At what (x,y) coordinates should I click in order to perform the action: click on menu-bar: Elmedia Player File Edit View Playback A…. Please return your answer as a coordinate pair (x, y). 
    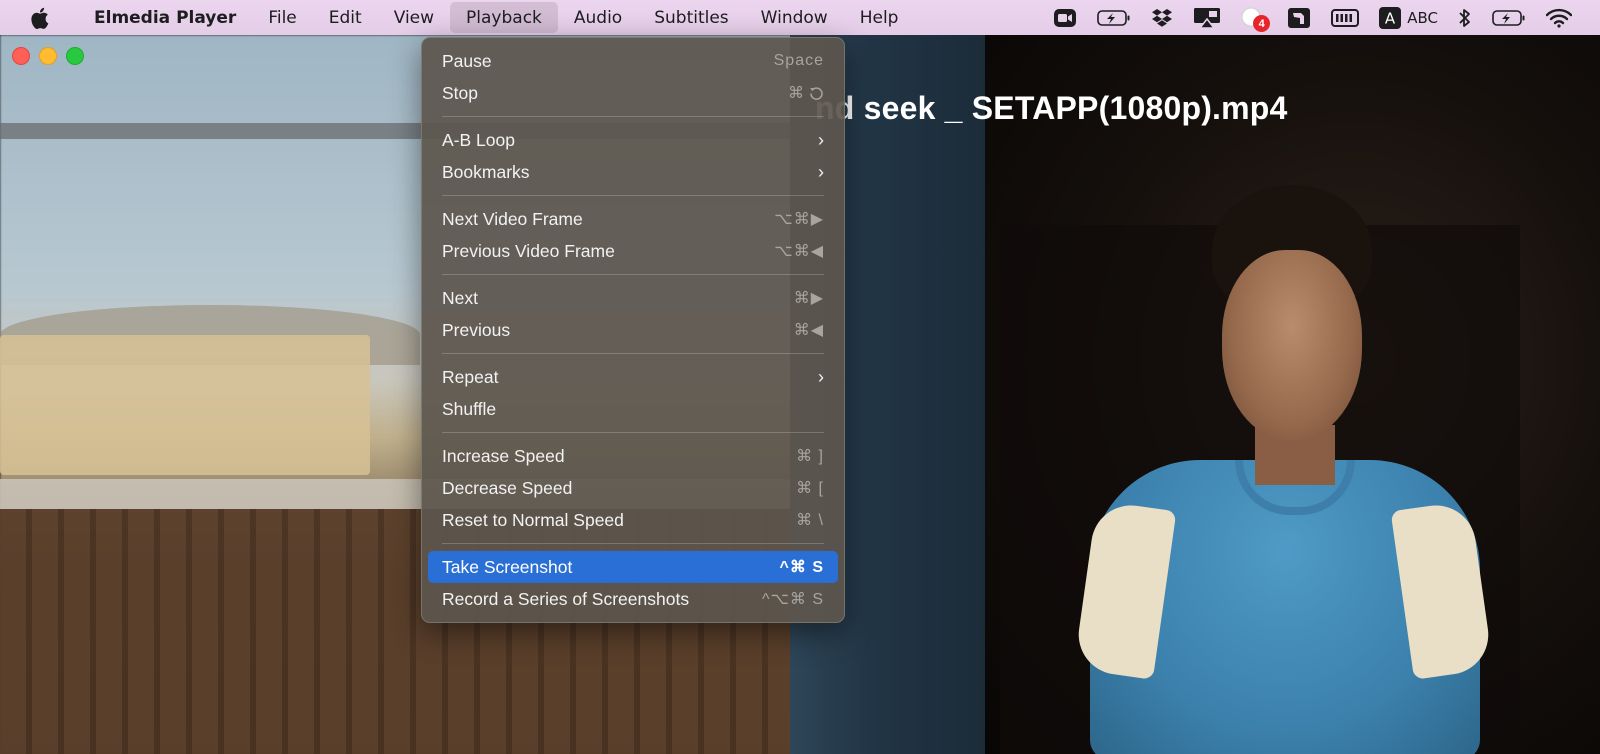
    Looking at the image, I should click on (800, 17).